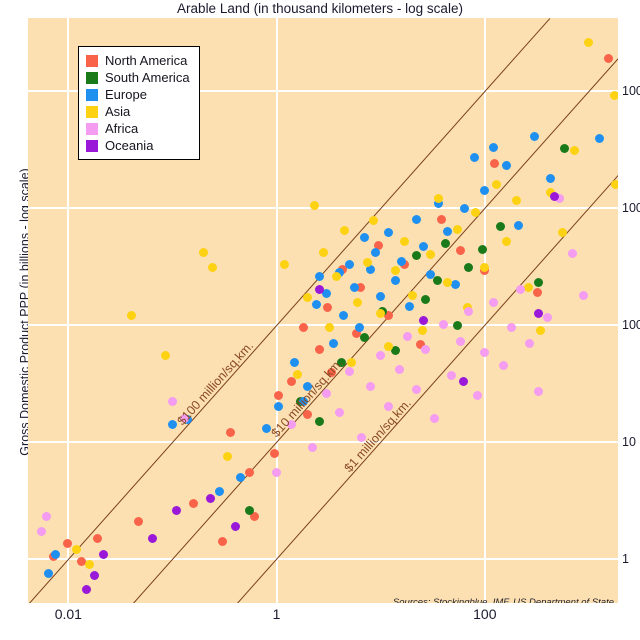  What do you see at coordinates (377, 435) in the screenshot?
I see `reference-line-label: $1 million/sq.km.` at bounding box center [377, 435].